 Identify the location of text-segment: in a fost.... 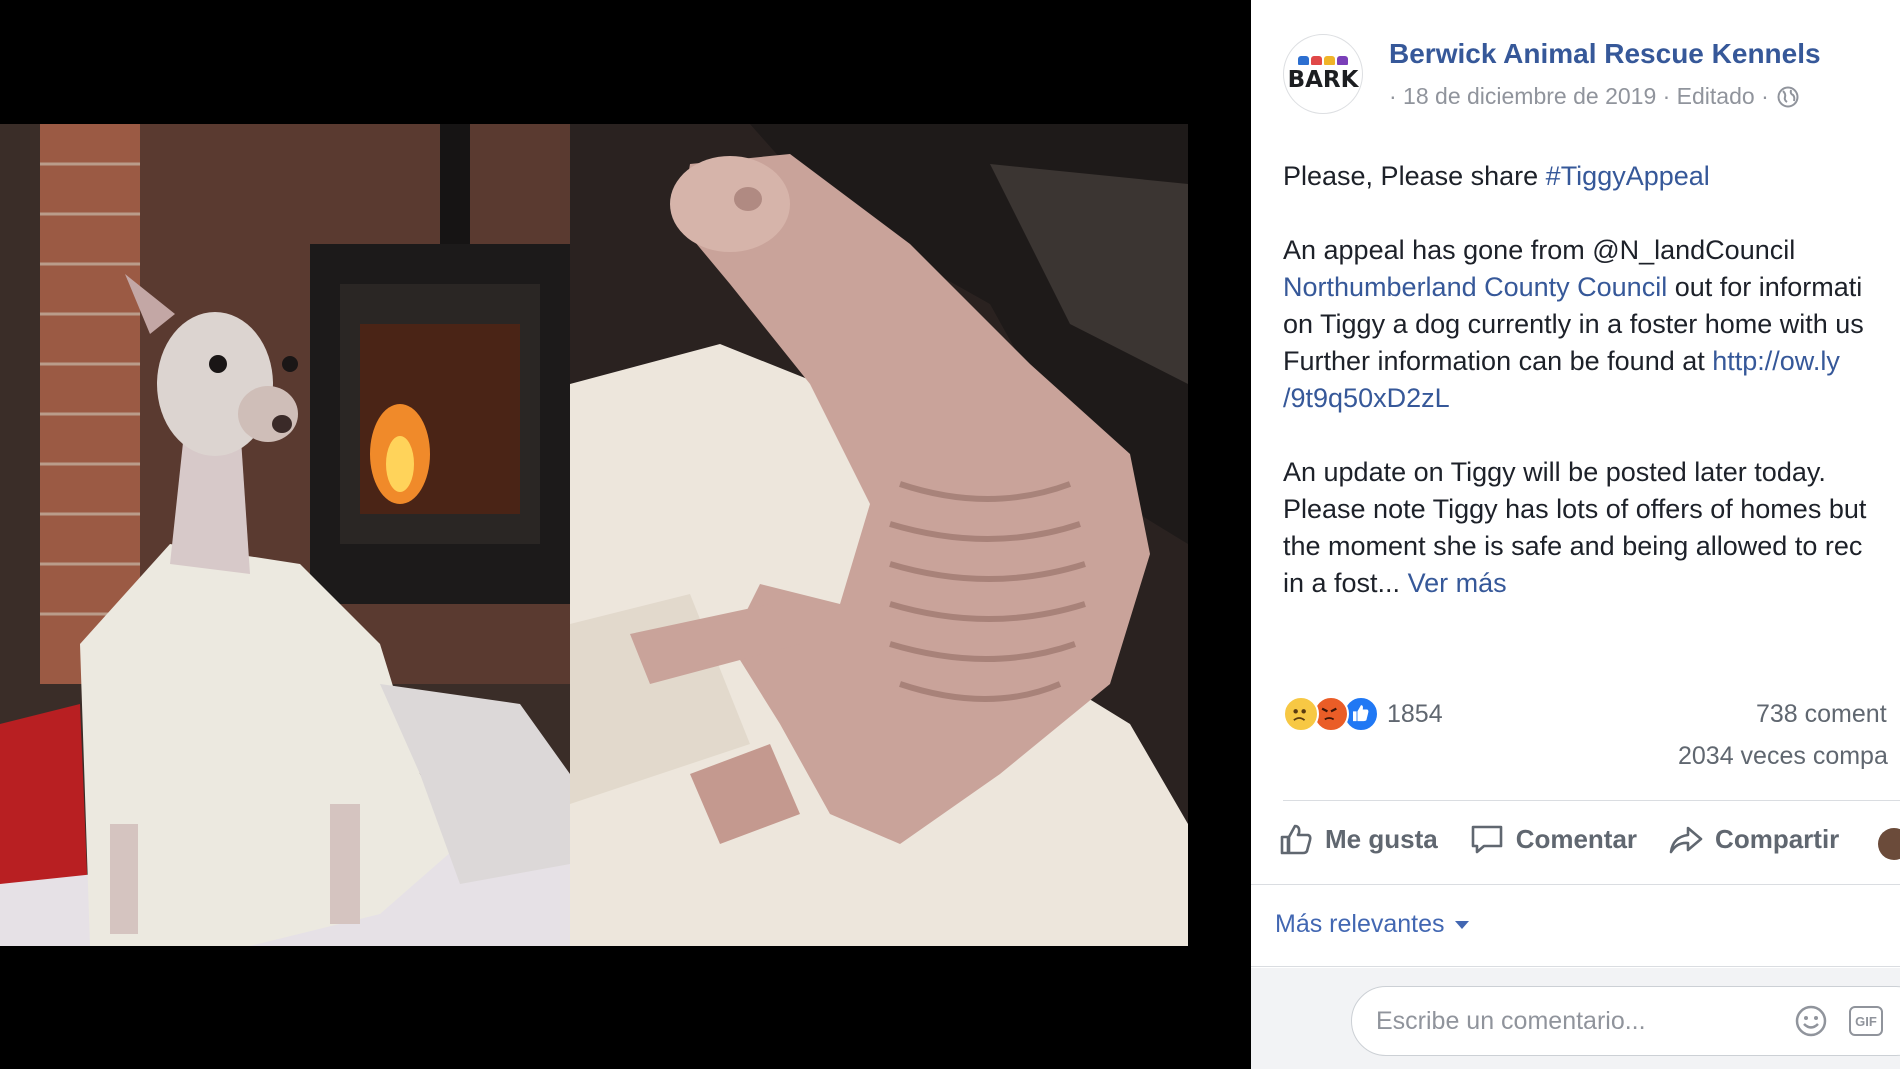
(1342, 583).